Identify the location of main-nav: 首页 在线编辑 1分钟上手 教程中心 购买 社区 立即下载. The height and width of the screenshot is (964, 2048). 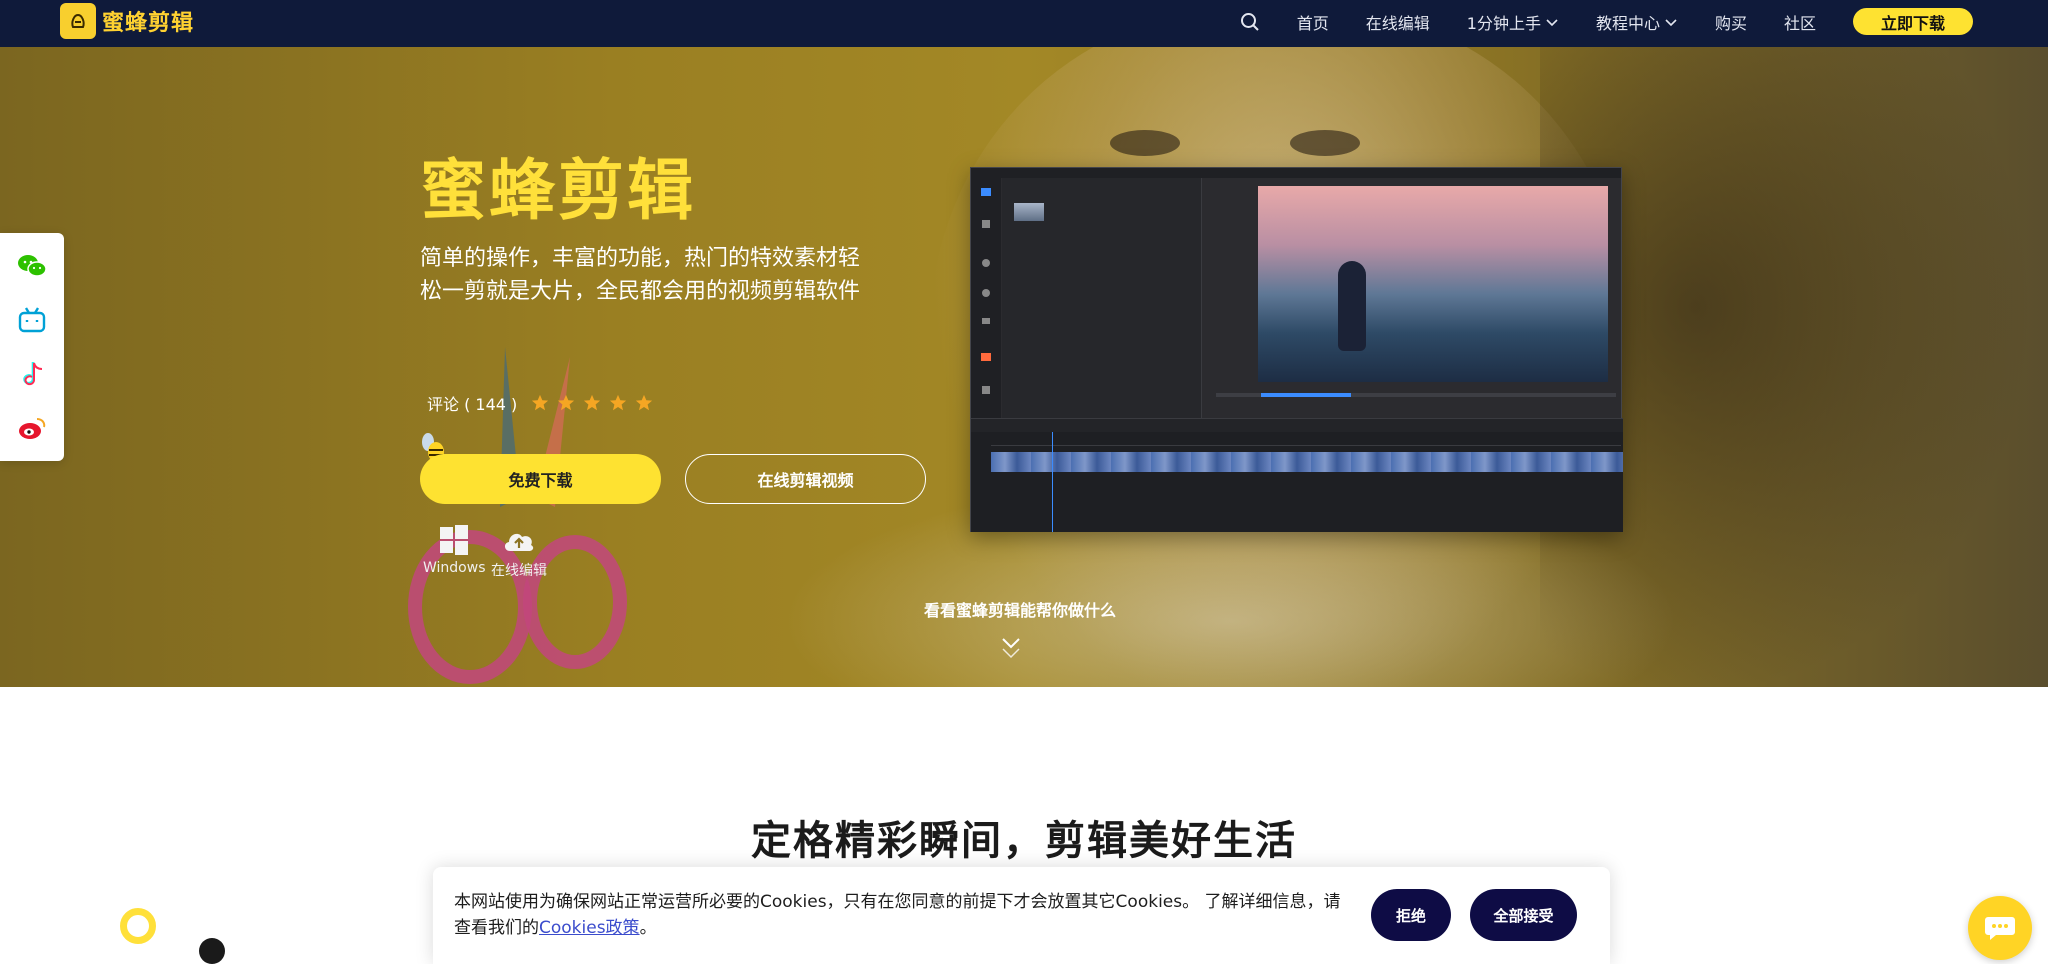
(1606, 21).